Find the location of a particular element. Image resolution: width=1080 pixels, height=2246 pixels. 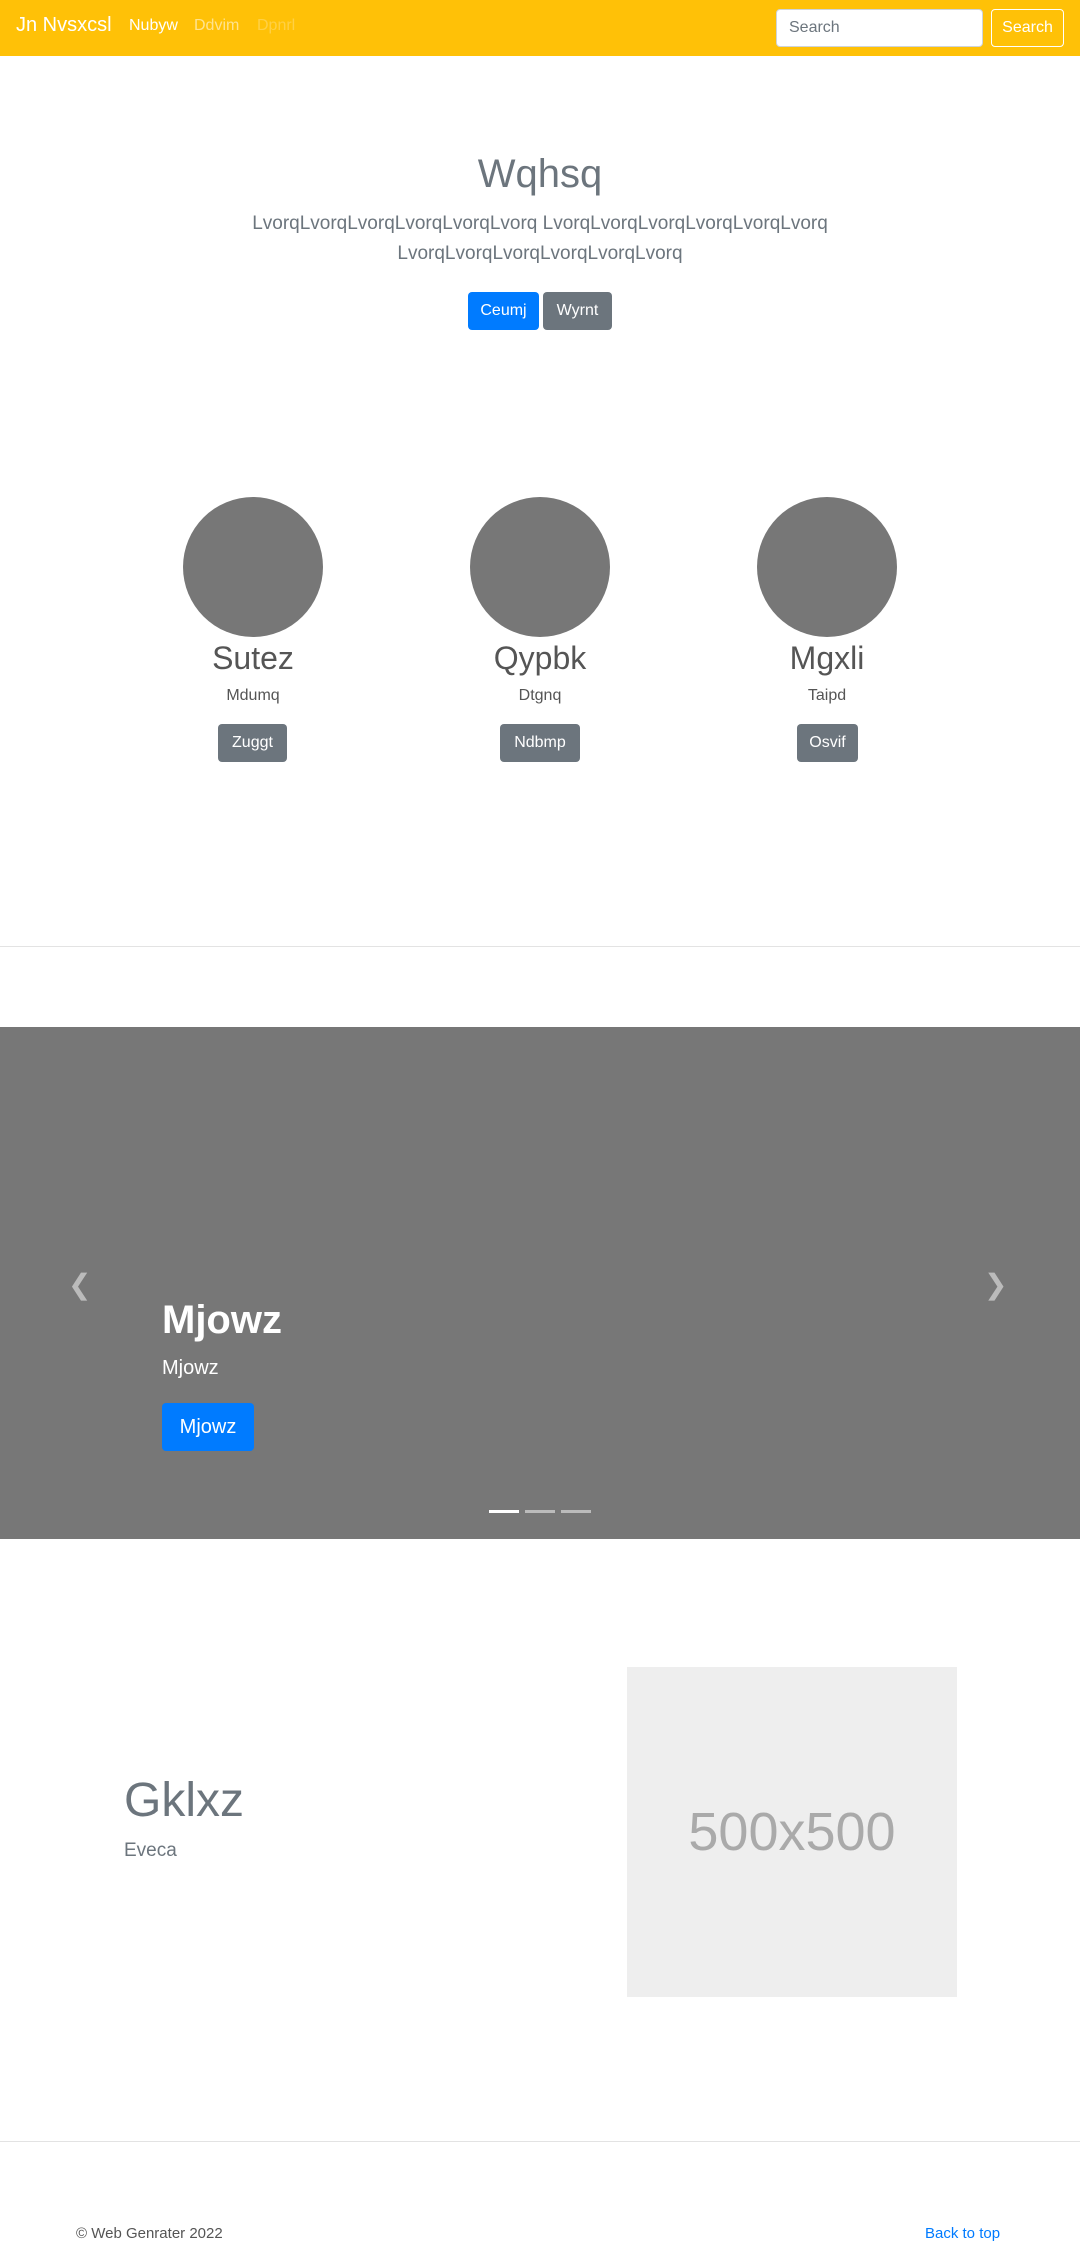

hero-secondary-button: Wyrnt is located at coordinates (577, 311).